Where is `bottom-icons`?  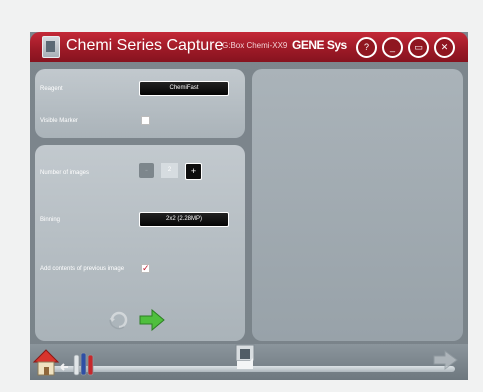
bottom-icons is located at coordinates (245, 360).